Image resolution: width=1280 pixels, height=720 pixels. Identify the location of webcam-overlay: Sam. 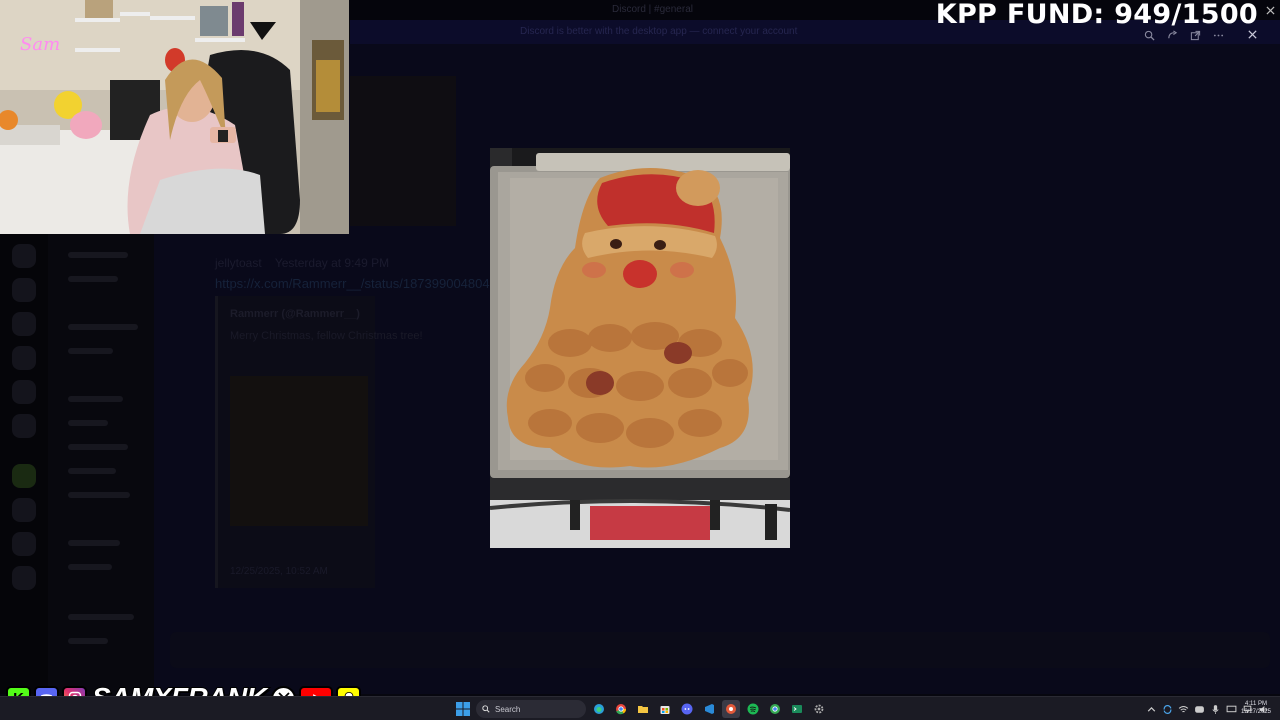
(174, 117).